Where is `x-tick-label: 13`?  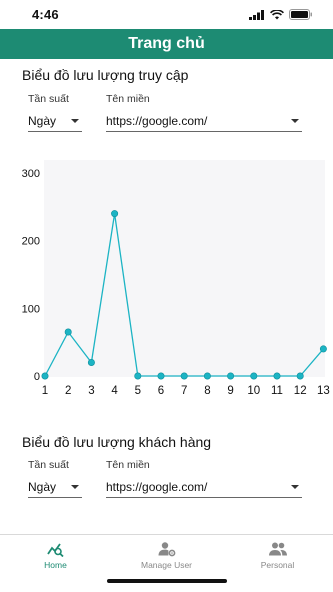
x-tick-label: 13 is located at coordinates (323, 391).